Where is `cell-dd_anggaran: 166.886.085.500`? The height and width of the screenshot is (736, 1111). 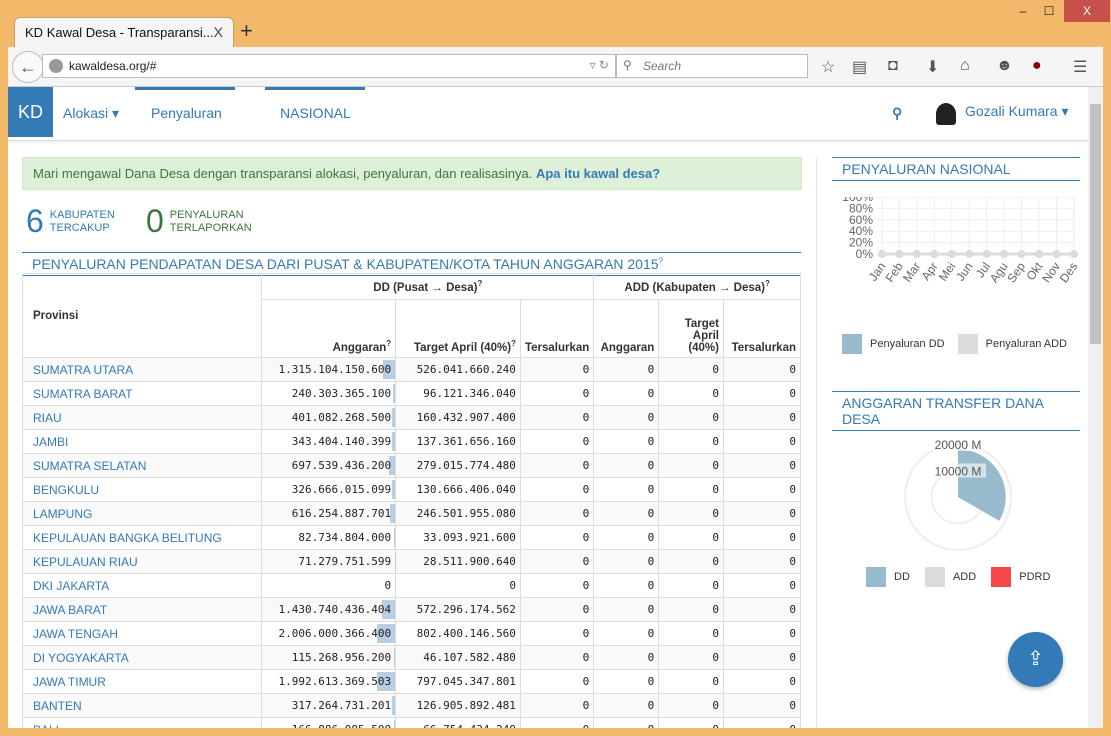
cell-dd_anggaran: 166.886.085.500 is located at coordinates (329, 722).